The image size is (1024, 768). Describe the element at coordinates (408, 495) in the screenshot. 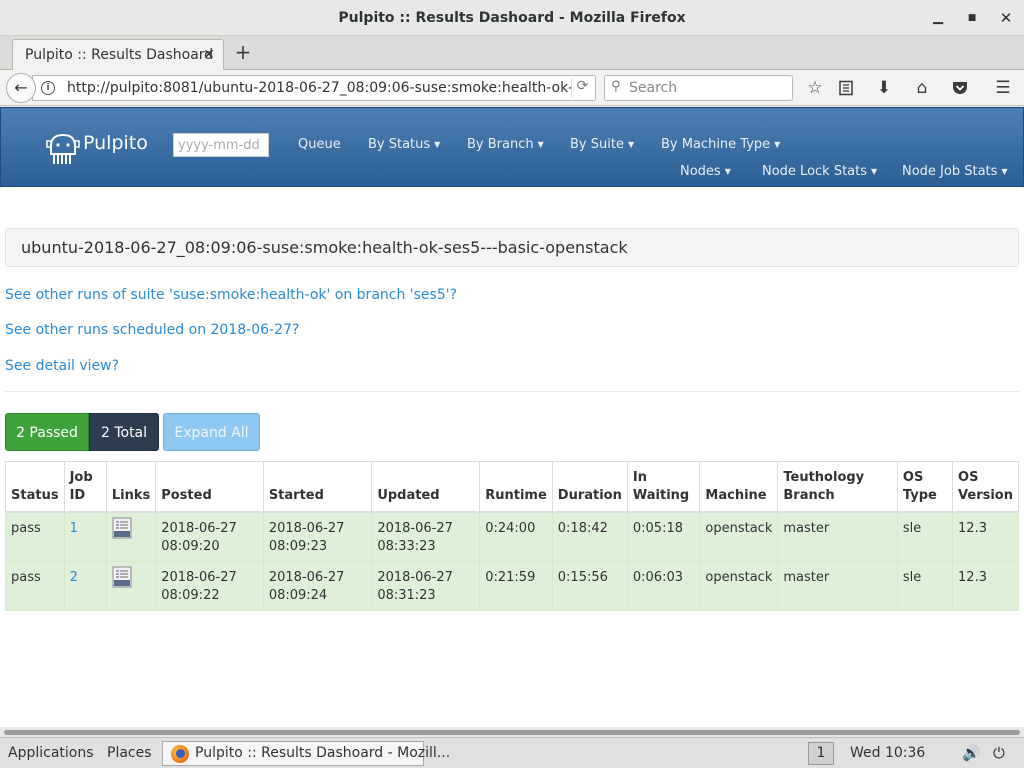

I see `col-updated-label: Updated` at that location.